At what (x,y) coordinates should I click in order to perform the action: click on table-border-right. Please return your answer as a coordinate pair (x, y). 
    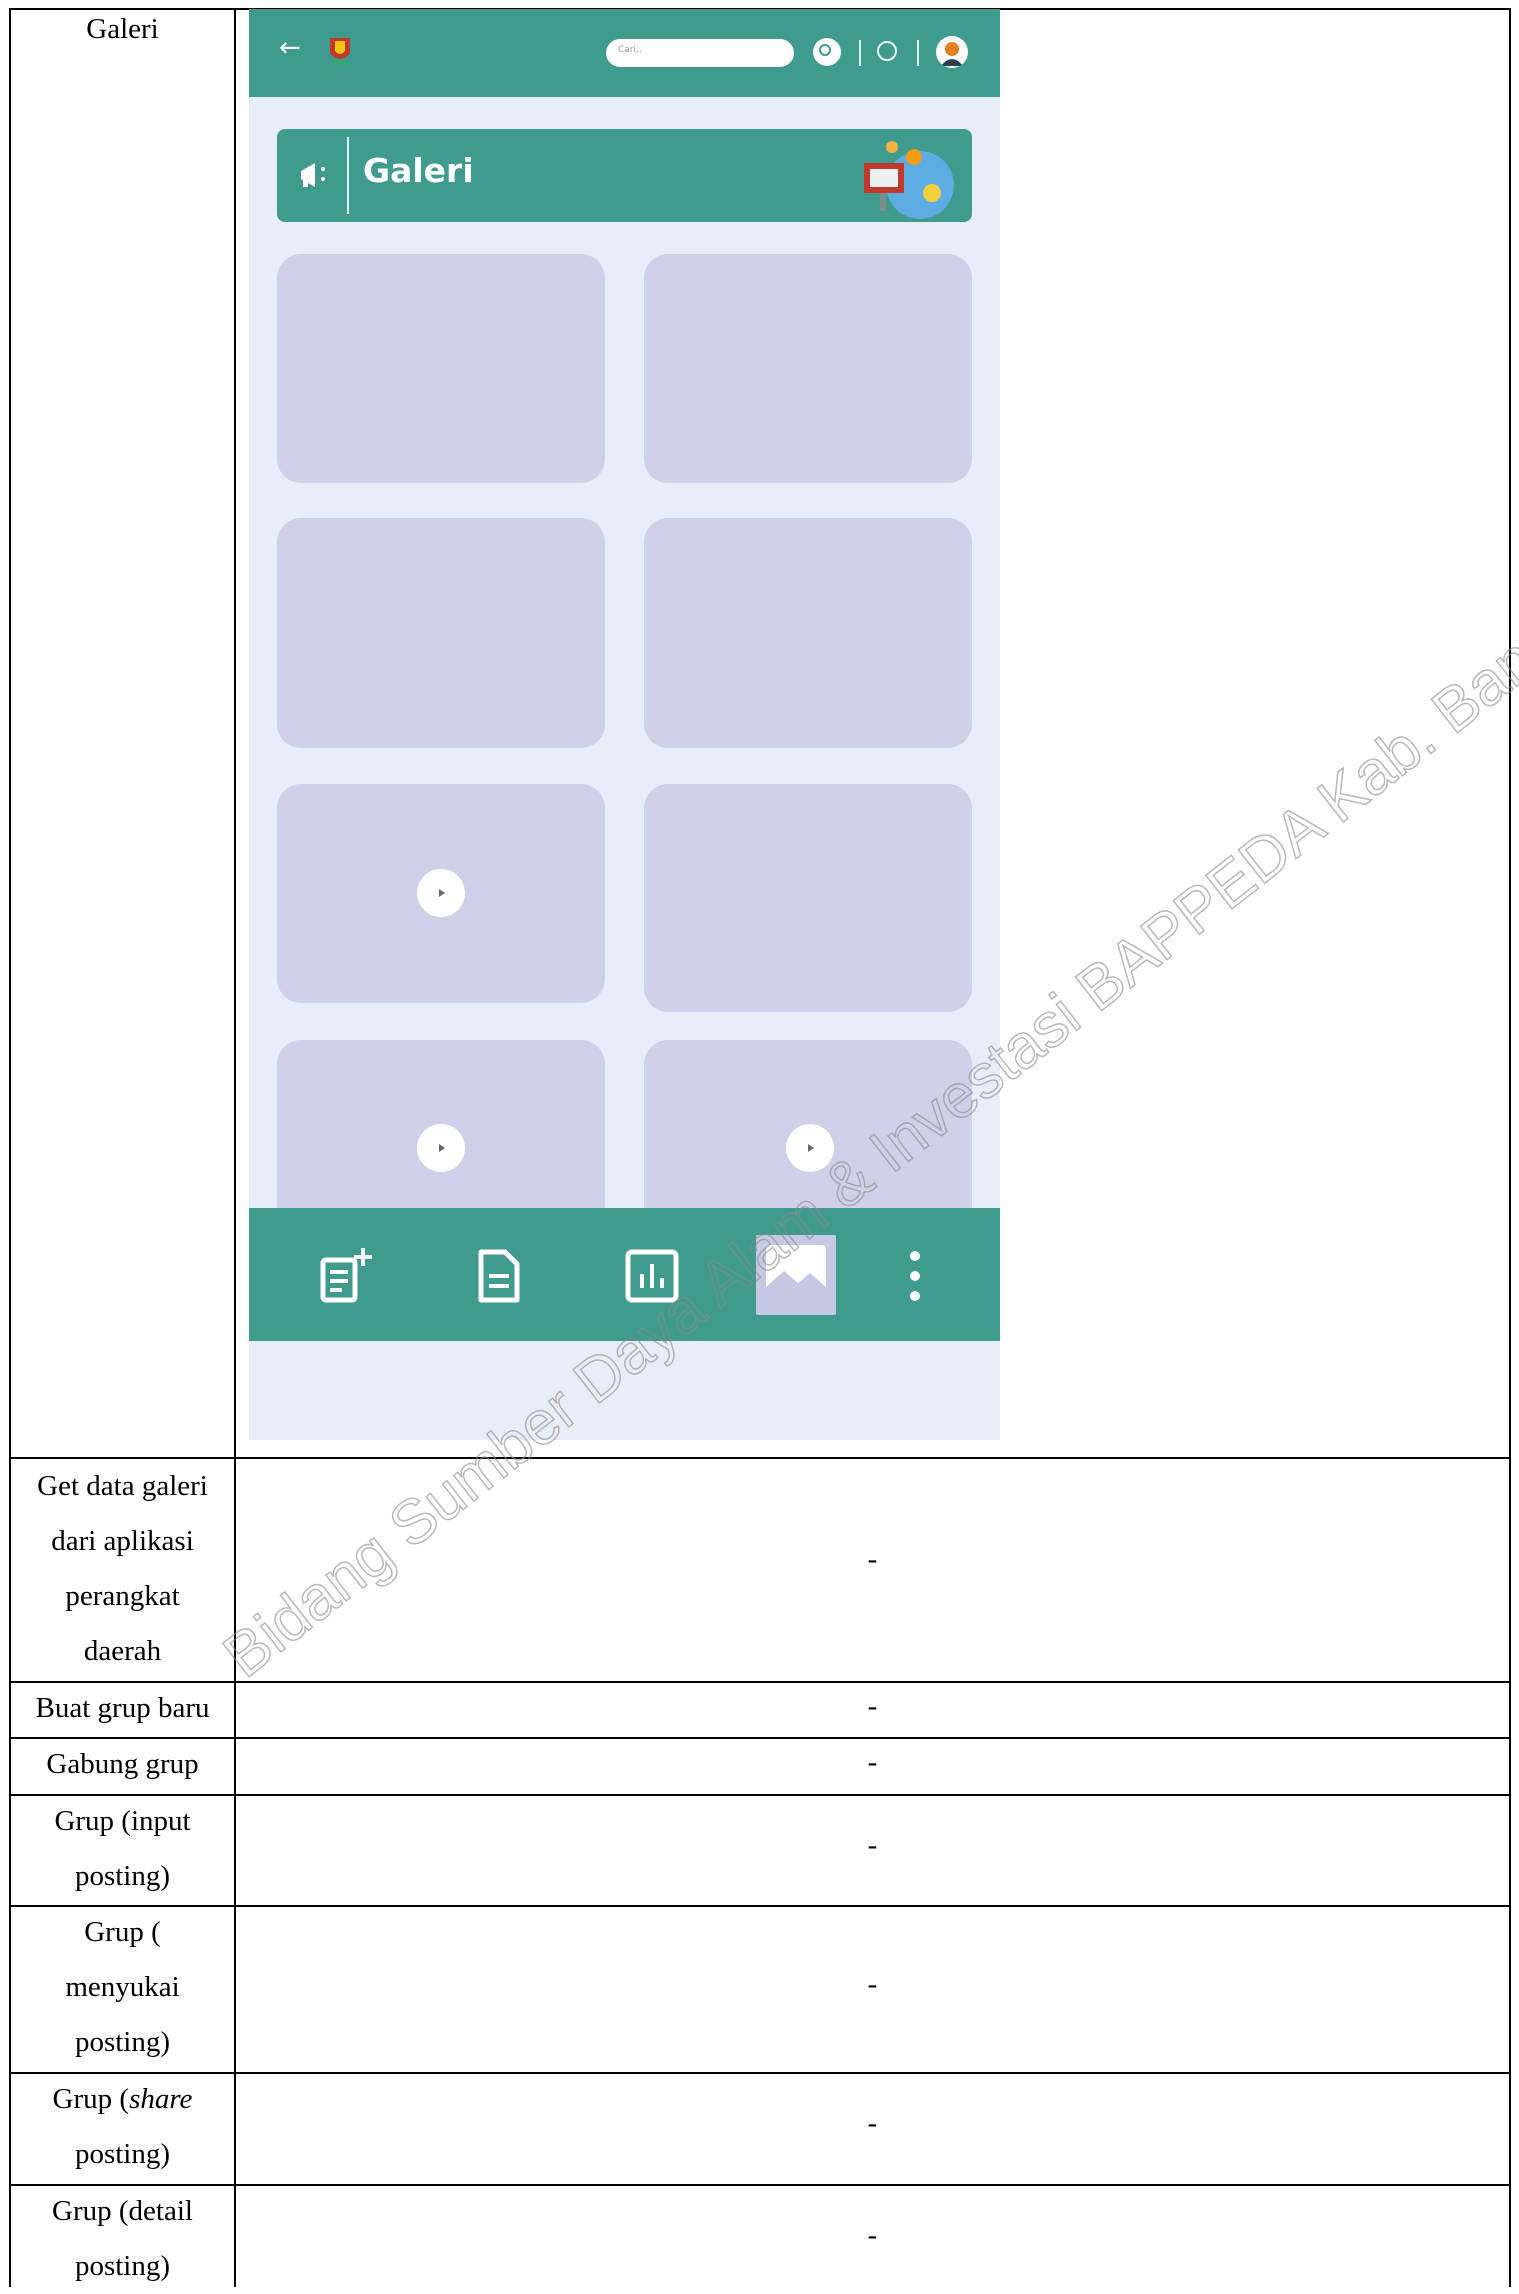
    Looking at the image, I should click on (1510, 1148).